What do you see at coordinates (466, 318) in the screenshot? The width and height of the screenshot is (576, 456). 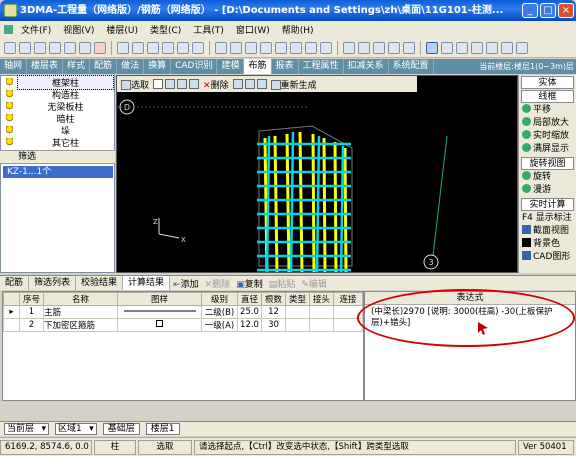 I see `highlight-annotation` at bounding box center [466, 318].